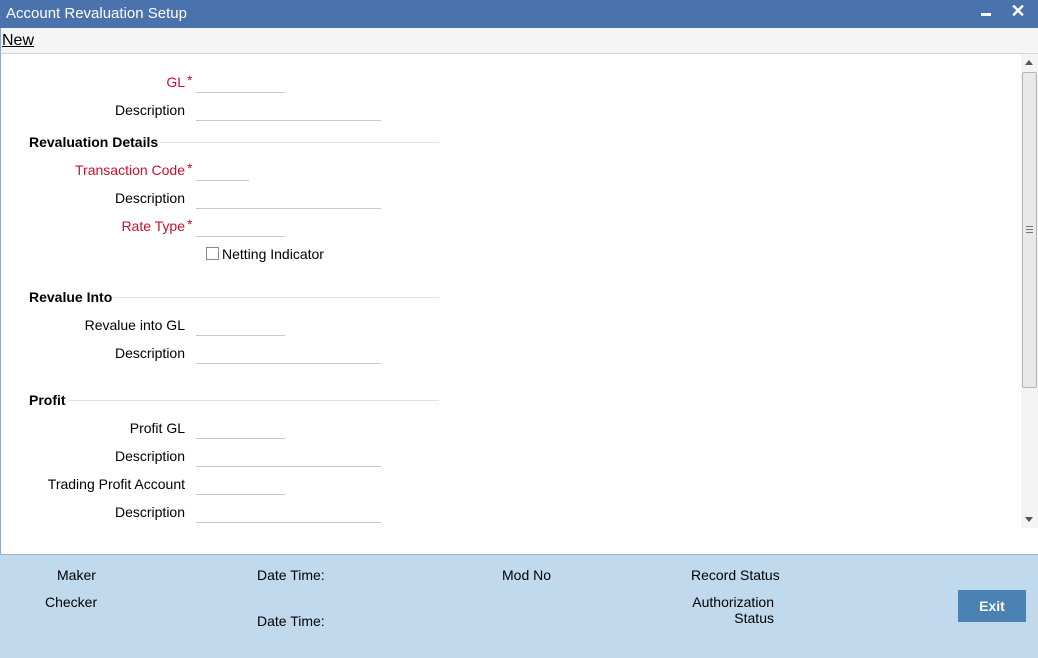 This screenshot has height=658, width=1038. Describe the element at coordinates (1018, 13) in the screenshot. I see `close-icon: ✕` at that location.